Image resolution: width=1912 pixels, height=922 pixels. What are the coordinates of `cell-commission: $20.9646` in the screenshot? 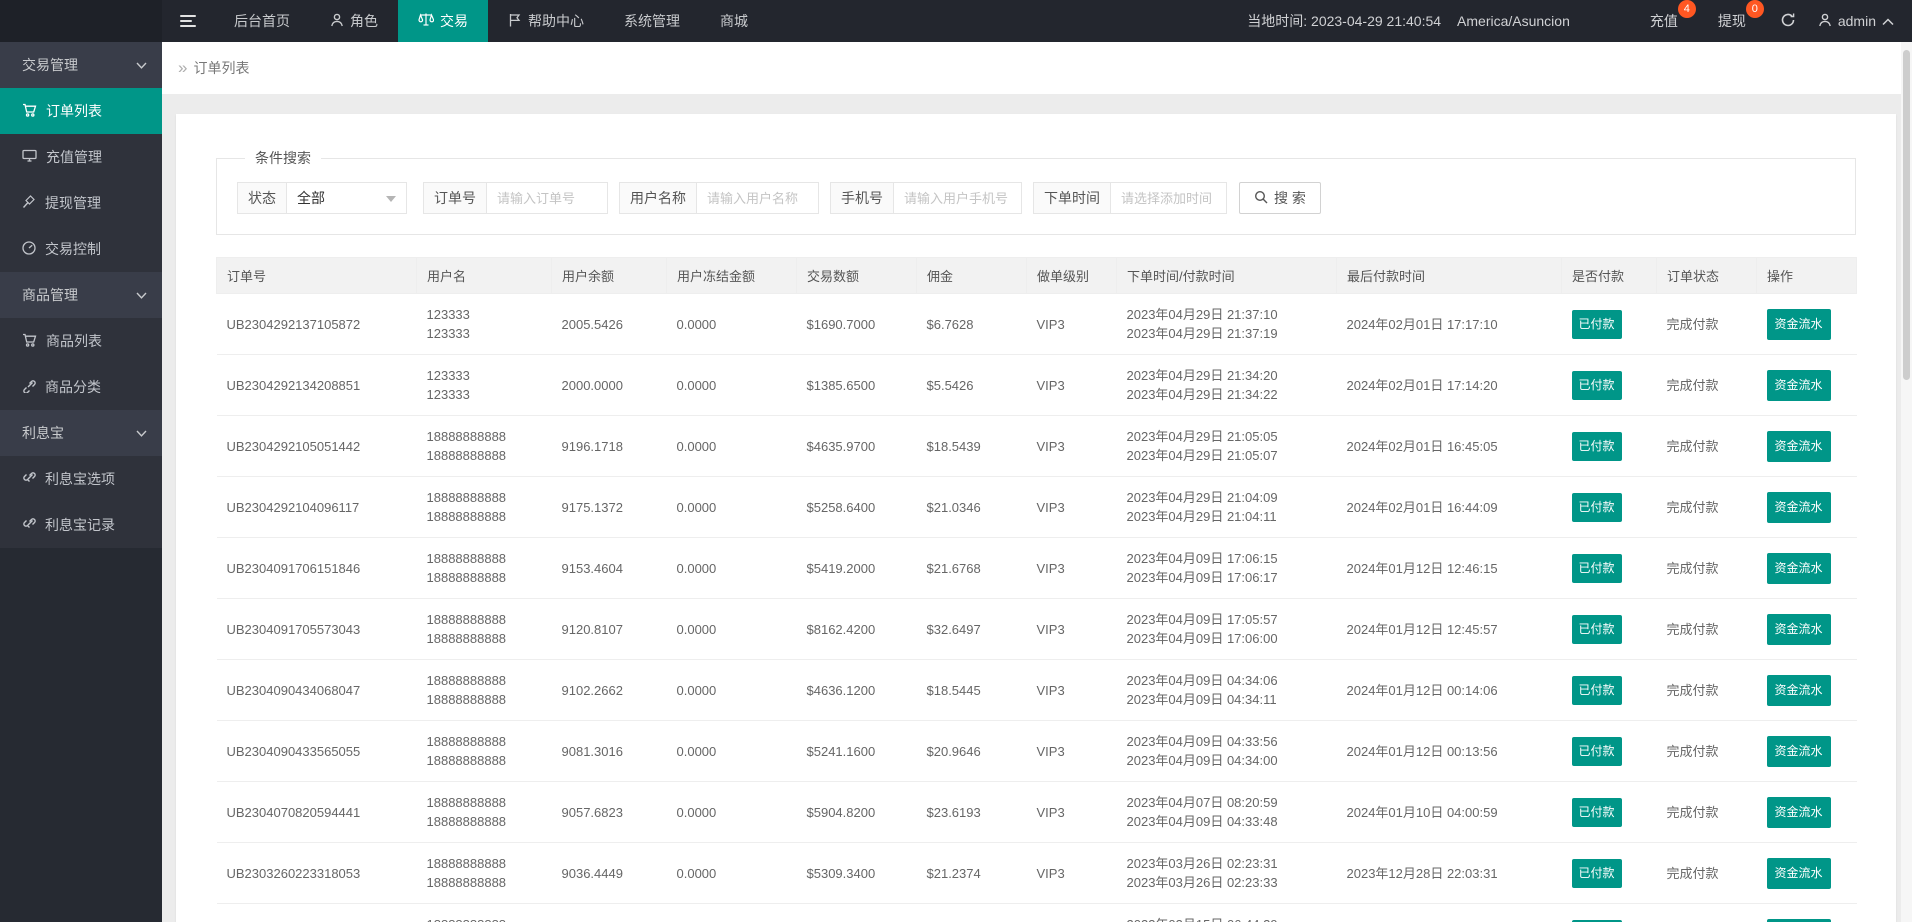 It's located at (971, 751).